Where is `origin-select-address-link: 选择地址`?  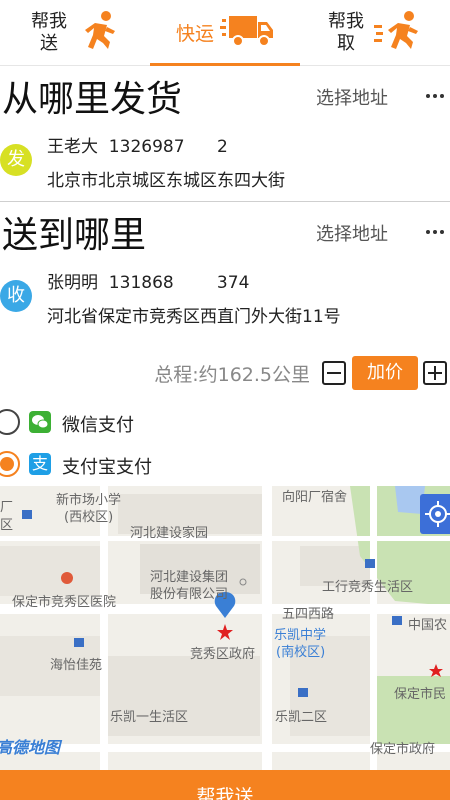 origin-select-address-link: 选择地址 is located at coordinates (352, 97).